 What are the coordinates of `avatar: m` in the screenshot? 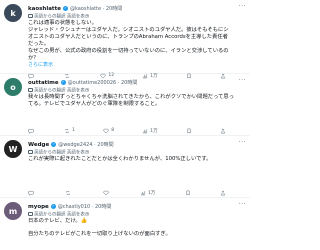 It's located at (13, 211).